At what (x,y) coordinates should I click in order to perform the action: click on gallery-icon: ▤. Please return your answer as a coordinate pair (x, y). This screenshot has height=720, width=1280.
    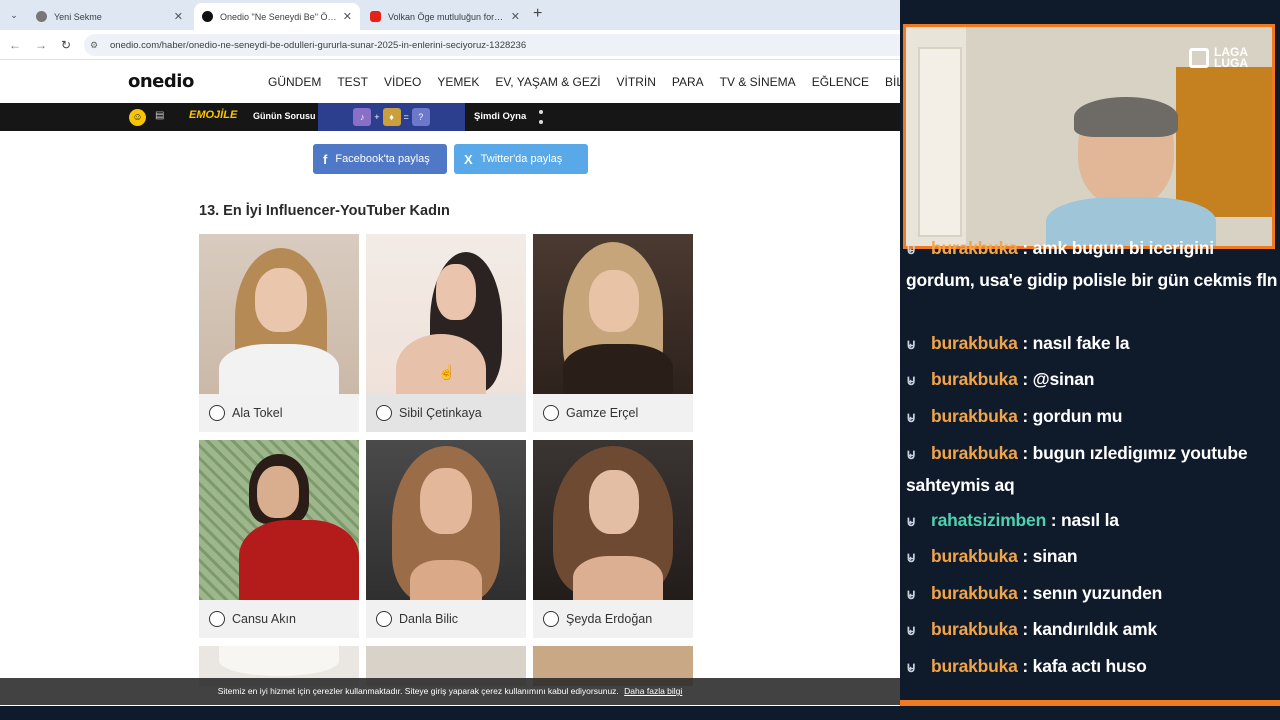
    Looking at the image, I should click on (159, 115).